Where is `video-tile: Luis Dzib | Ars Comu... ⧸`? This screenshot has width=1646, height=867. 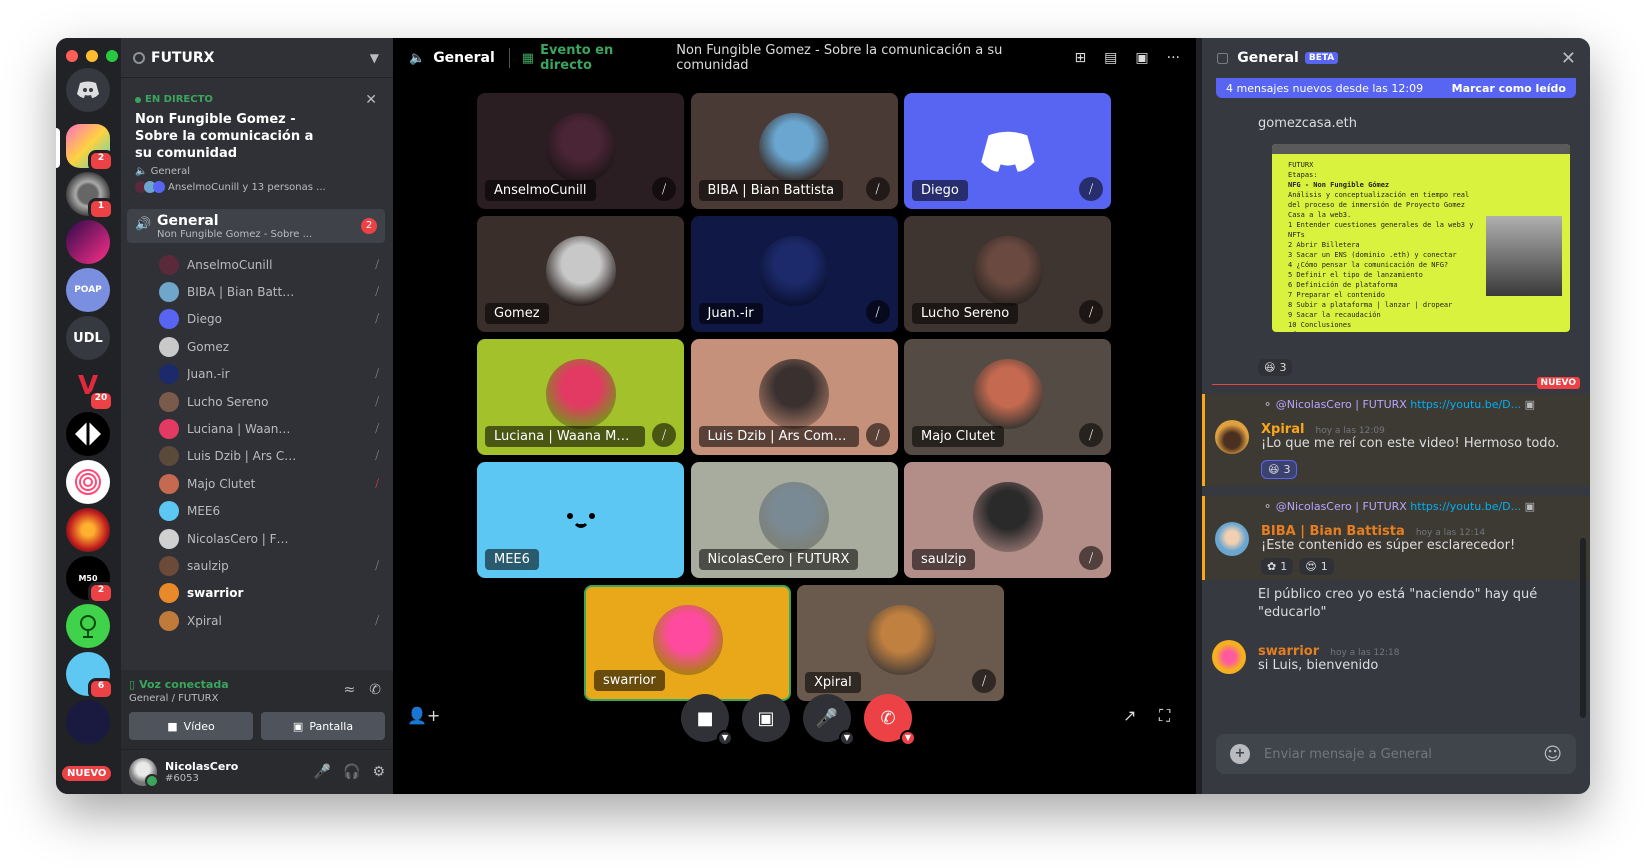
video-tile: Luis Dzib | Ars Comu... ⧸ is located at coordinates (794, 397).